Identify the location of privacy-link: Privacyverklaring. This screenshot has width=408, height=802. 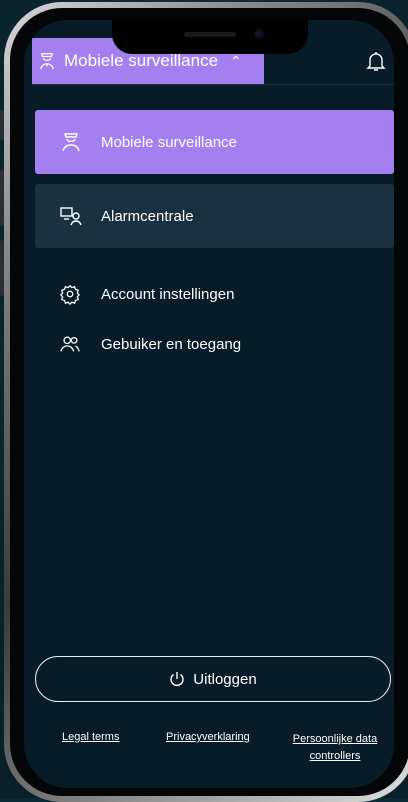
(208, 737).